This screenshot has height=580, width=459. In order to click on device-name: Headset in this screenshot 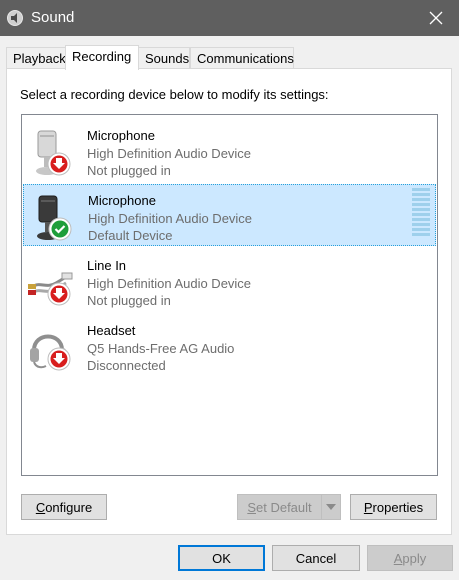, I will do `click(111, 330)`.